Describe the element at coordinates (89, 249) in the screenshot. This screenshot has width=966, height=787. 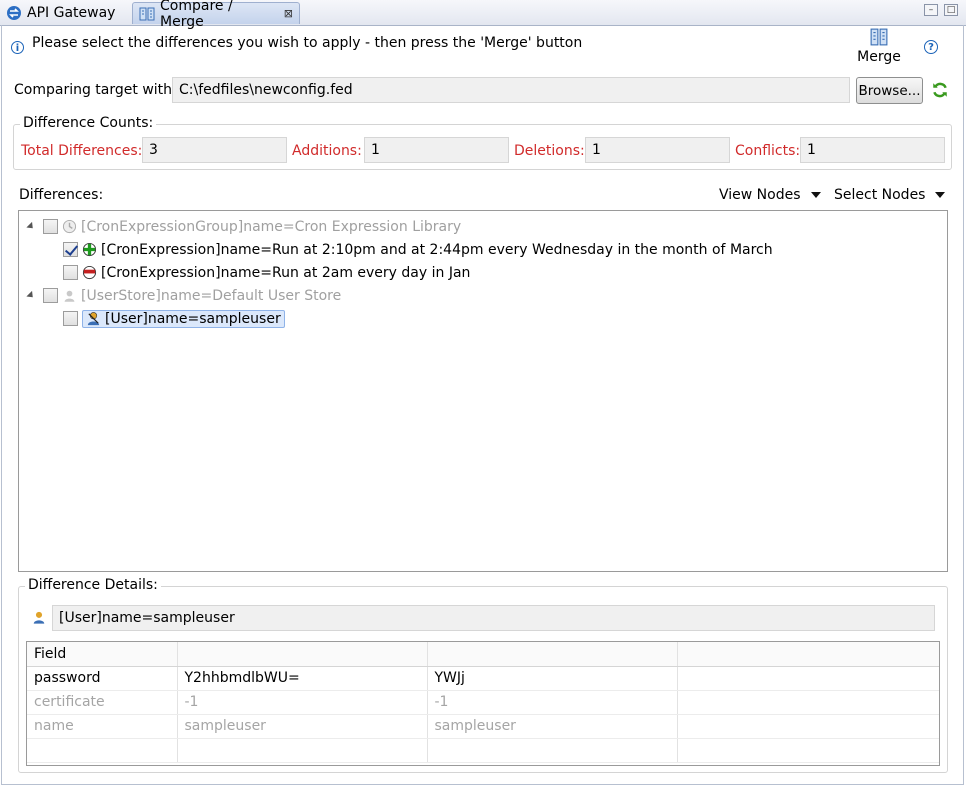
I see `addition-icon` at that location.